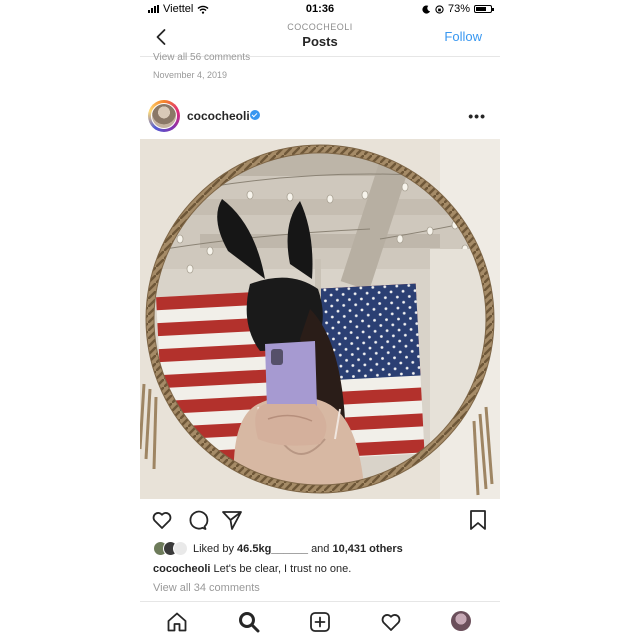  Describe the element at coordinates (320, 9) in the screenshot. I see `status-bar: Viettel 01:36 73%` at that location.